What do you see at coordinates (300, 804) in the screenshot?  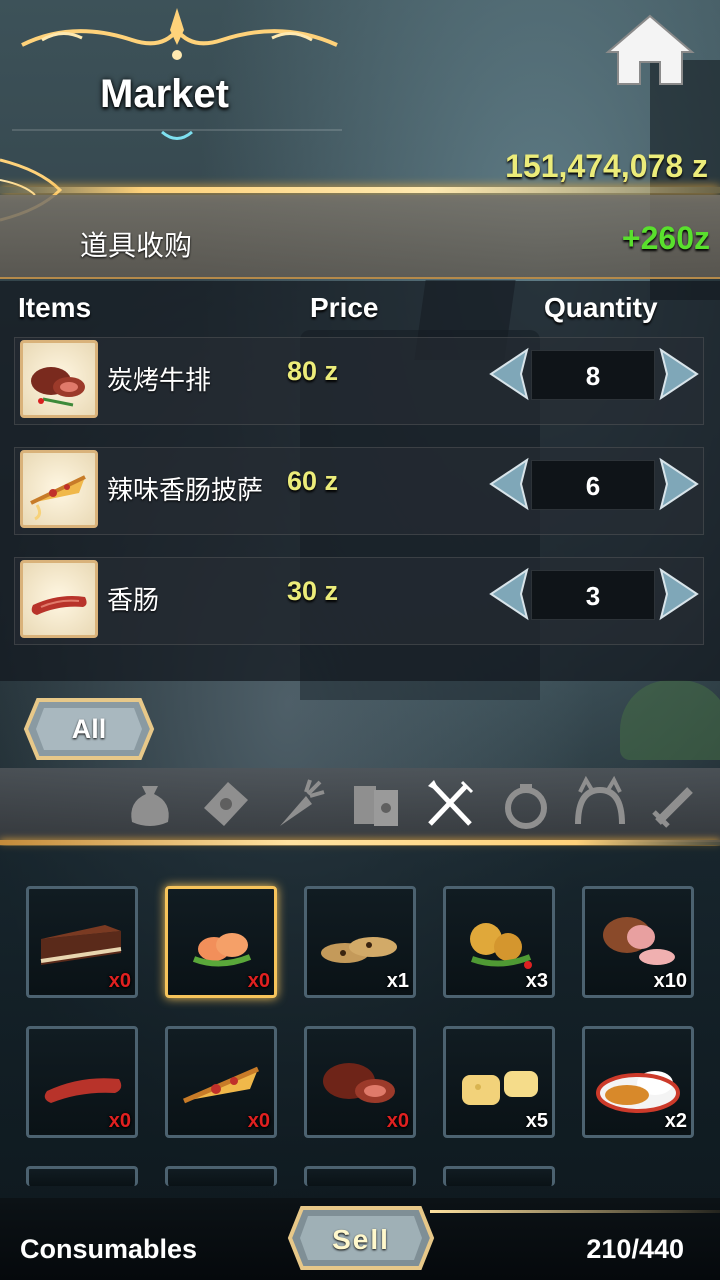 I see `carrot-icon` at bounding box center [300, 804].